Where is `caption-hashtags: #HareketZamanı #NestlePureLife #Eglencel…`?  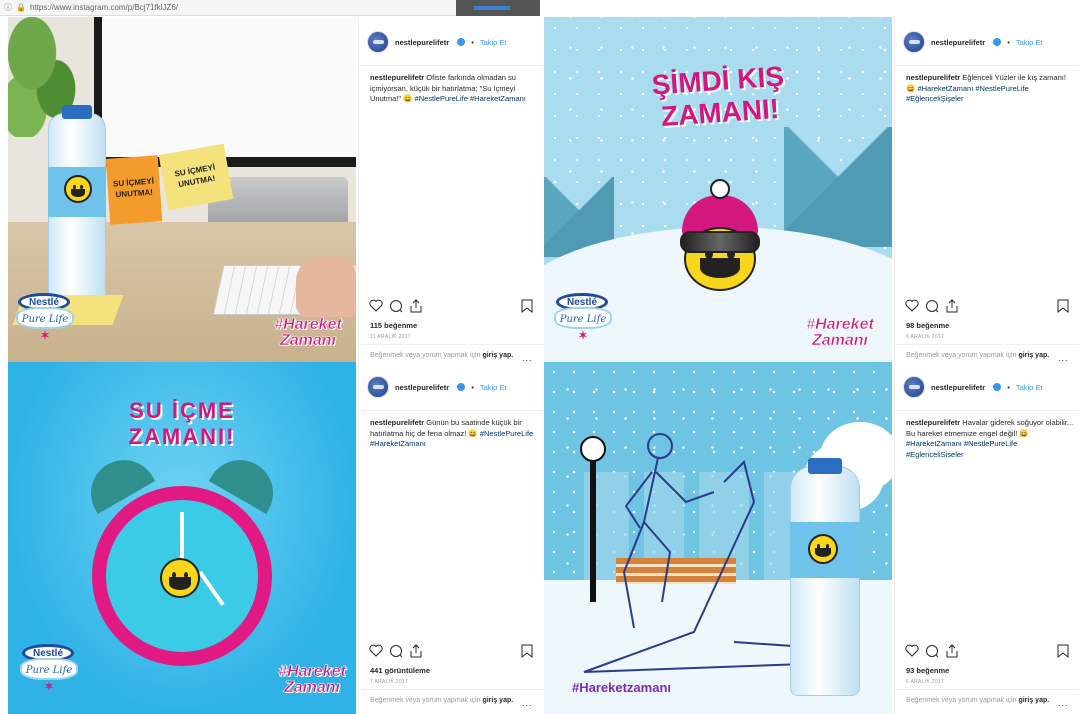 caption-hashtags: #HareketZamanı #NestlePureLife #Eglencel… is located at coordinates (961, 449).